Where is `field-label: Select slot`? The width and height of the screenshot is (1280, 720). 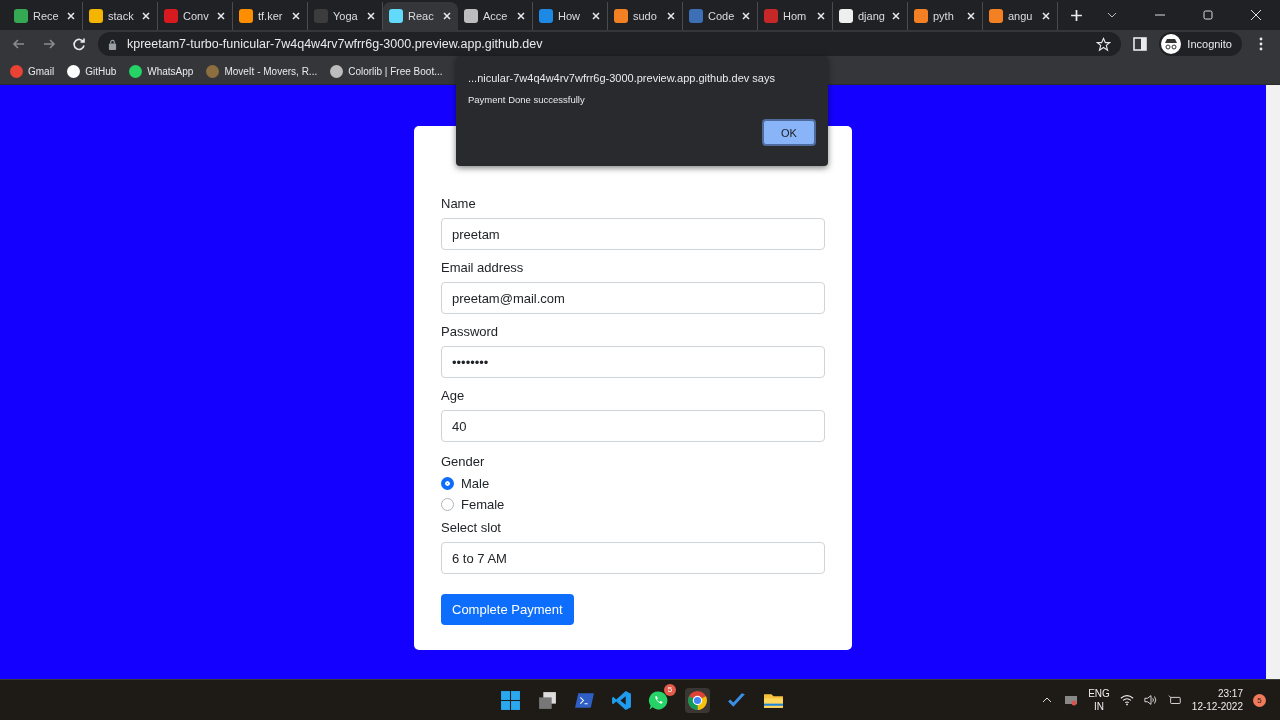
field-label: Select slot is located at coordinates (471, 527).